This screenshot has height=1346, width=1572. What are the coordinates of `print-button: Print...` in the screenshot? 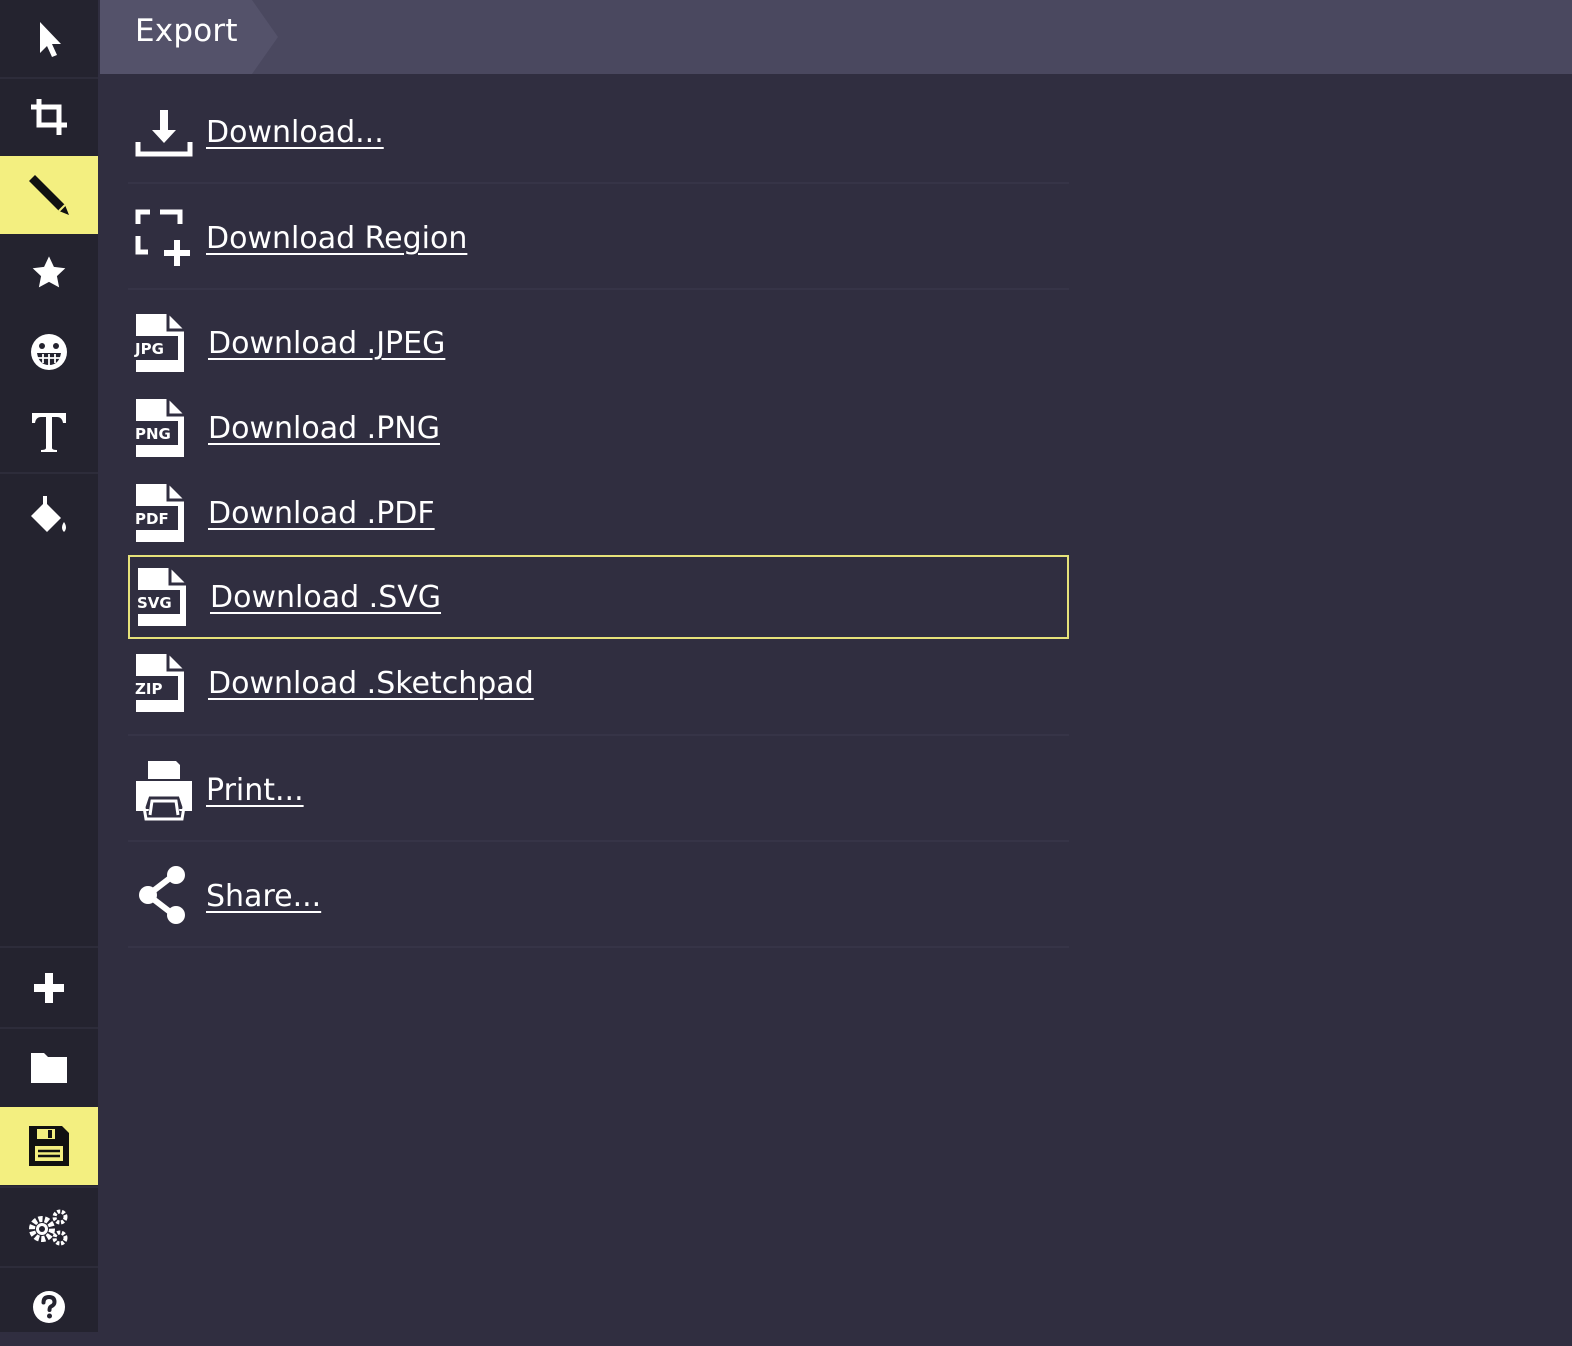 It's located at (598, 790).